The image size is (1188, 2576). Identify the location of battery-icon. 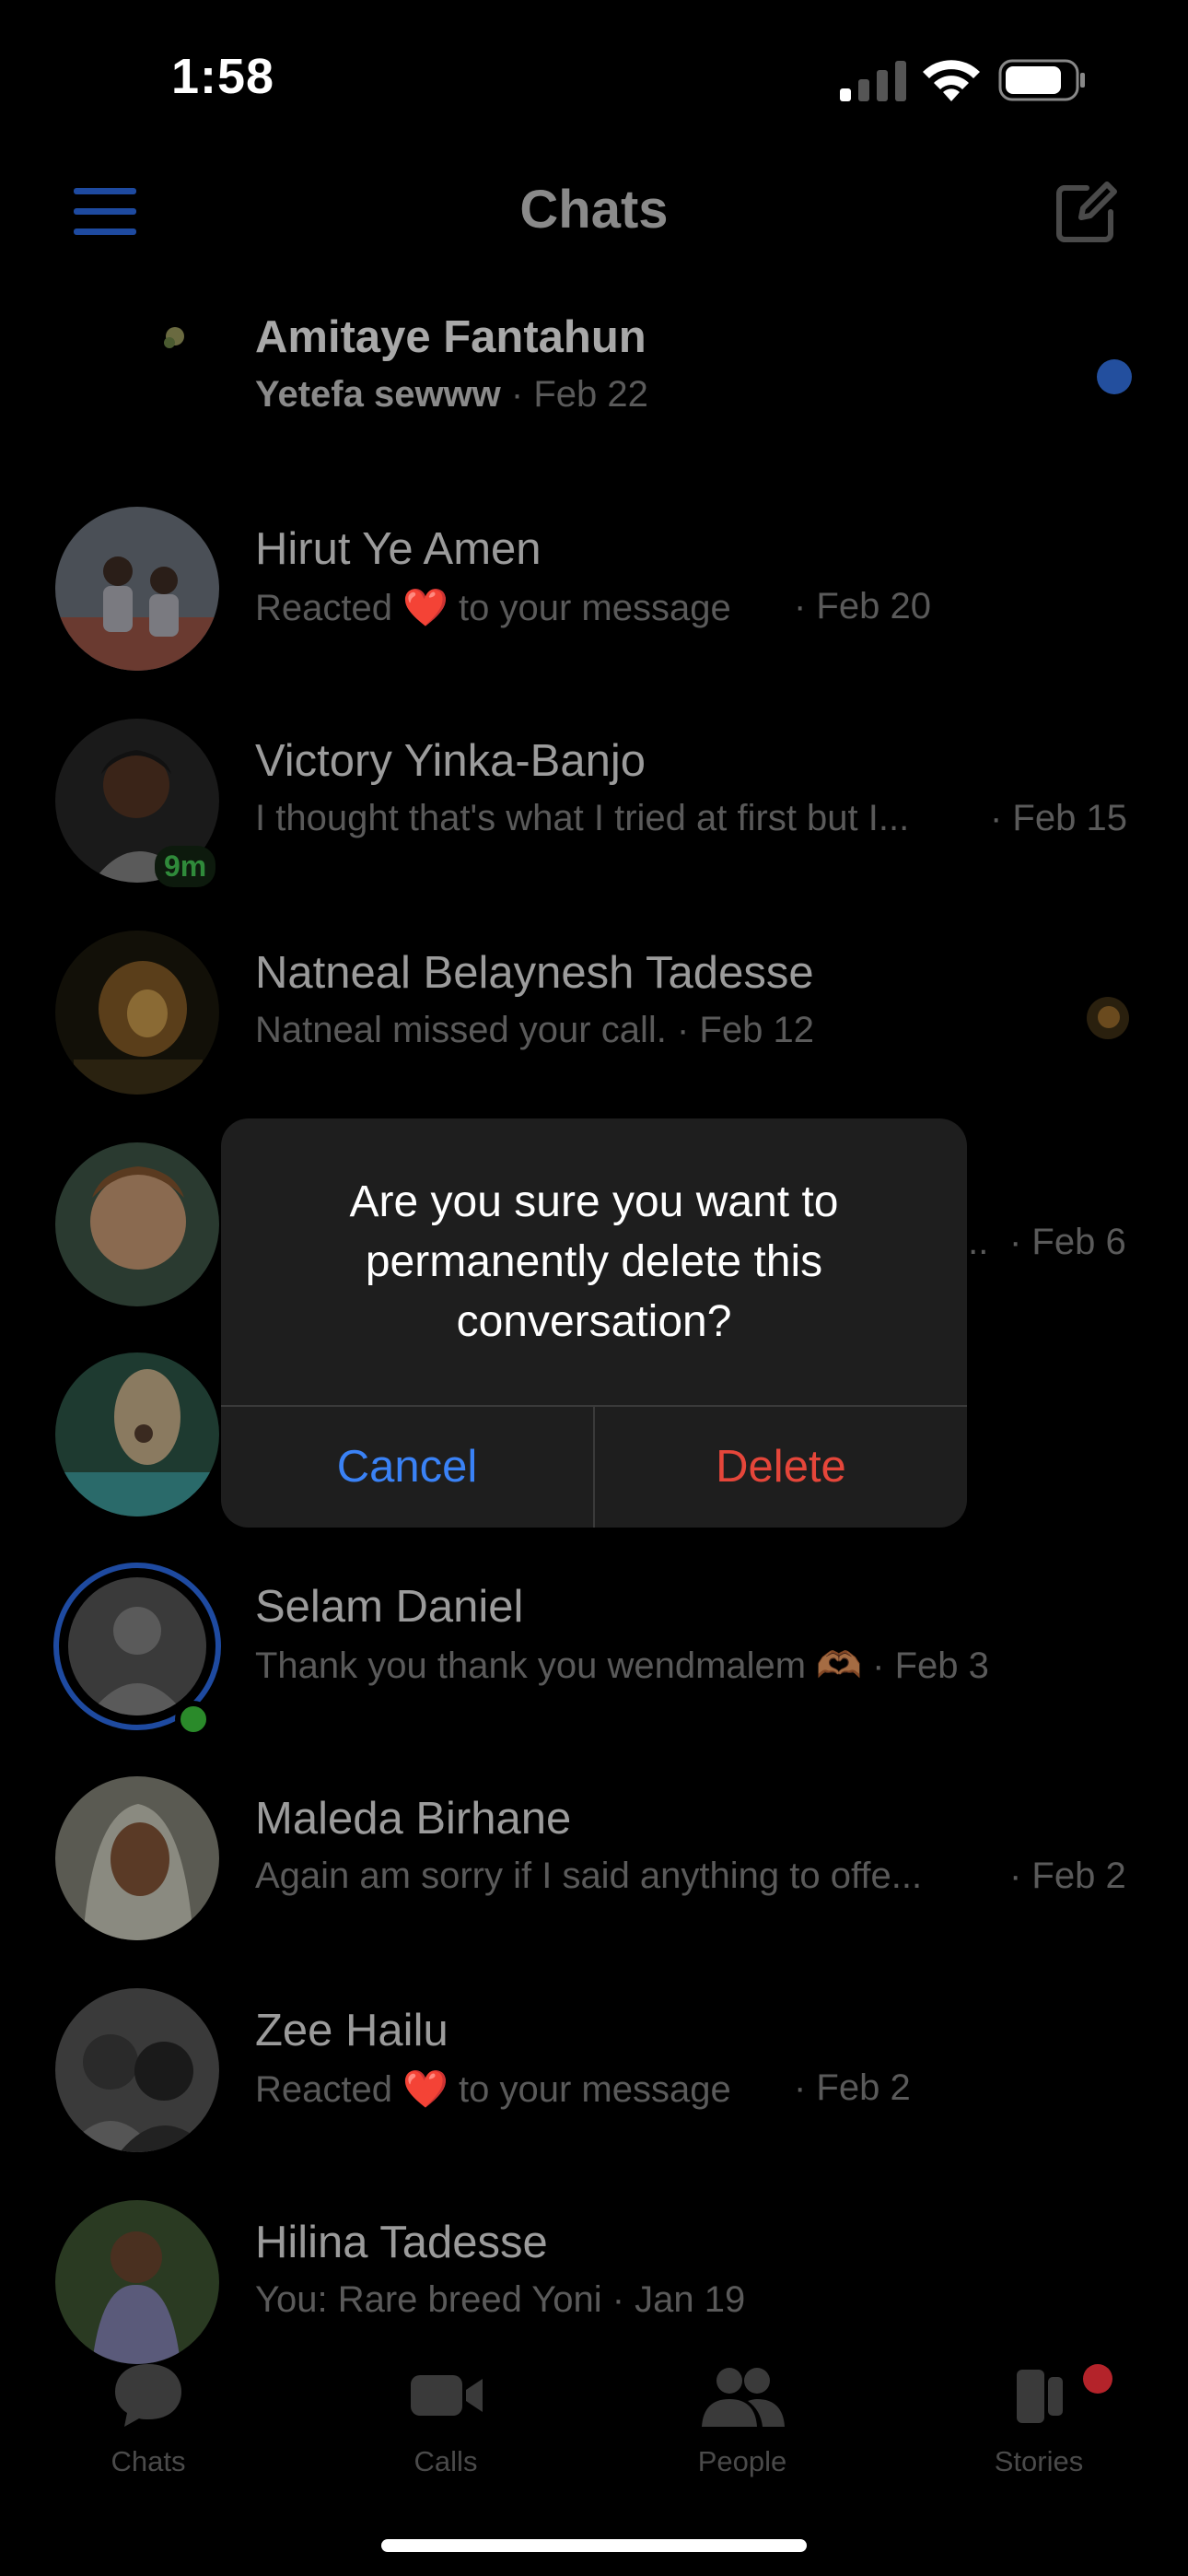
(1041, 80).